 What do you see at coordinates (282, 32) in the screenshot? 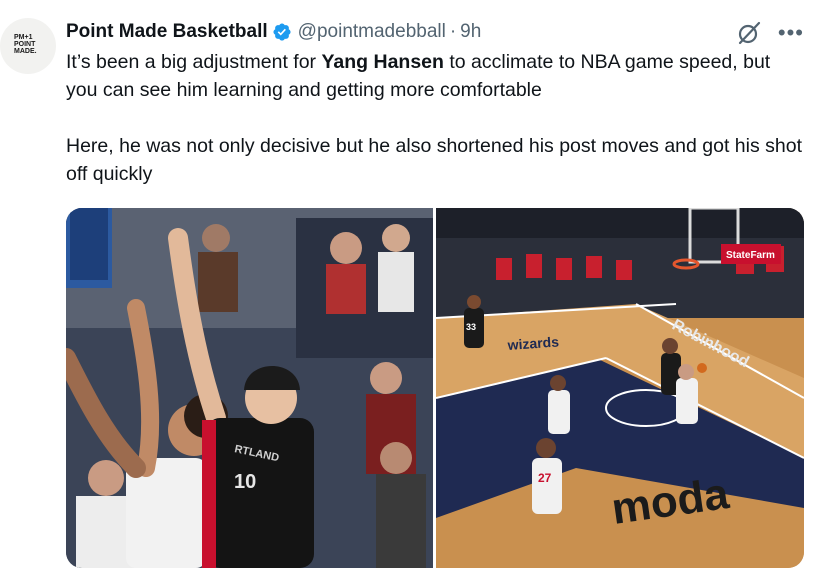
I see `verified-badge-icon` at bounding box center [282, 32].